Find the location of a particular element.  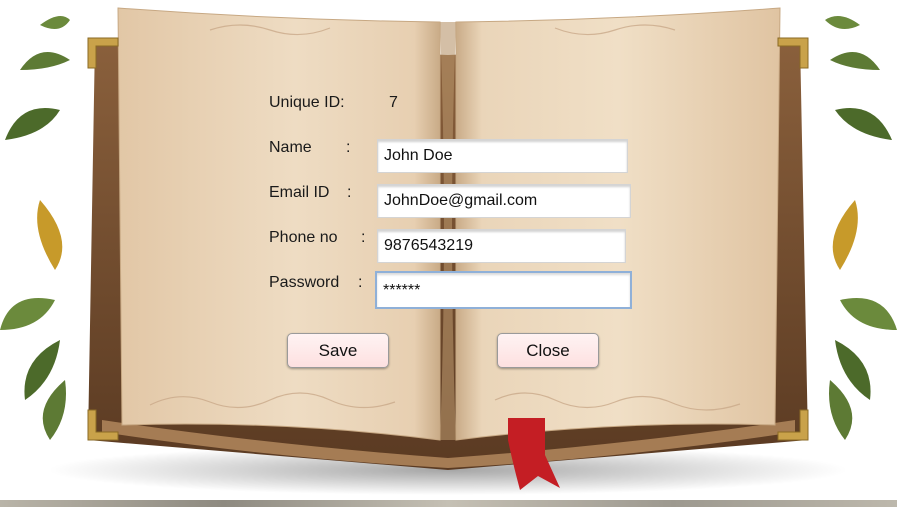

name-colon: : is located at coordinates (348, 147).